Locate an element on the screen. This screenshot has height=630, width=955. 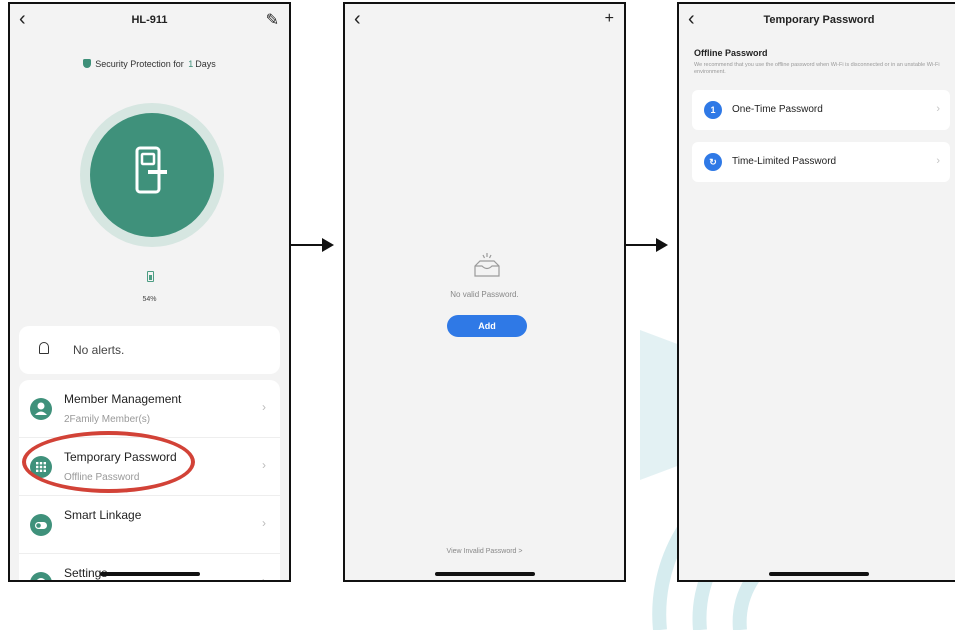
nav-bar: ‹ Temporary Password is located at coordinates (817, 21).